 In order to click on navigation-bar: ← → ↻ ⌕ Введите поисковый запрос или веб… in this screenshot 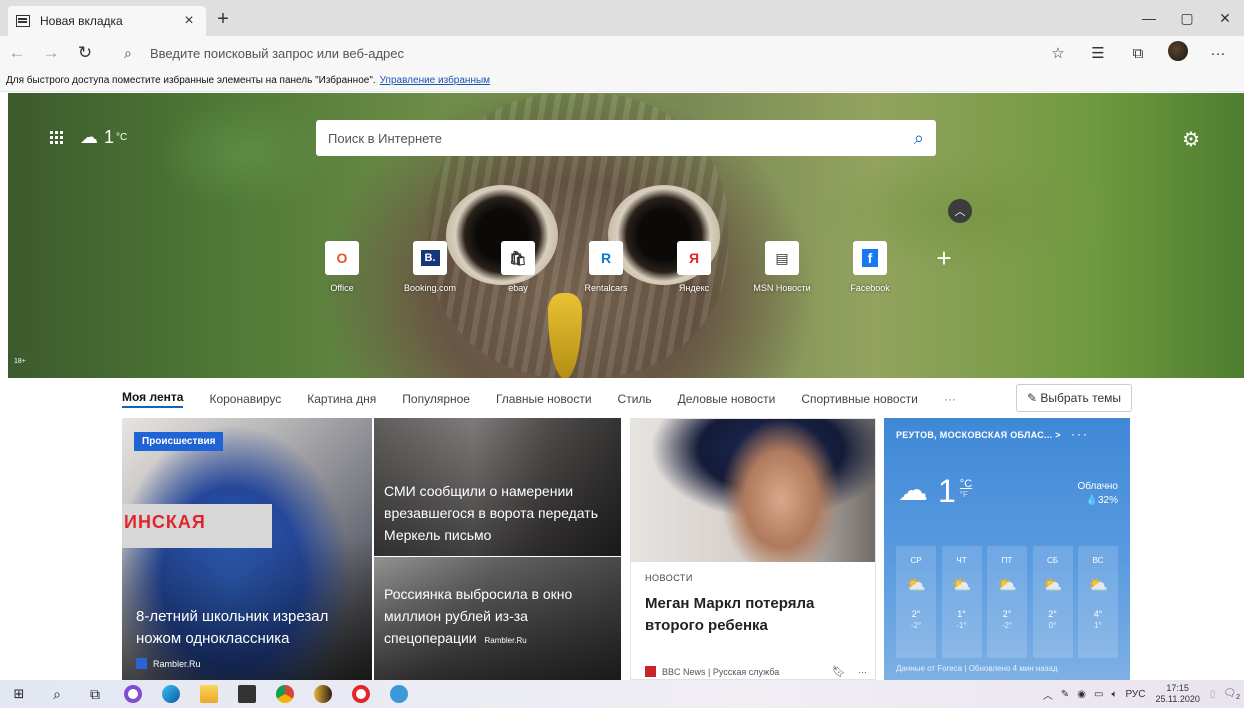, I will do `click(622, 53)`.